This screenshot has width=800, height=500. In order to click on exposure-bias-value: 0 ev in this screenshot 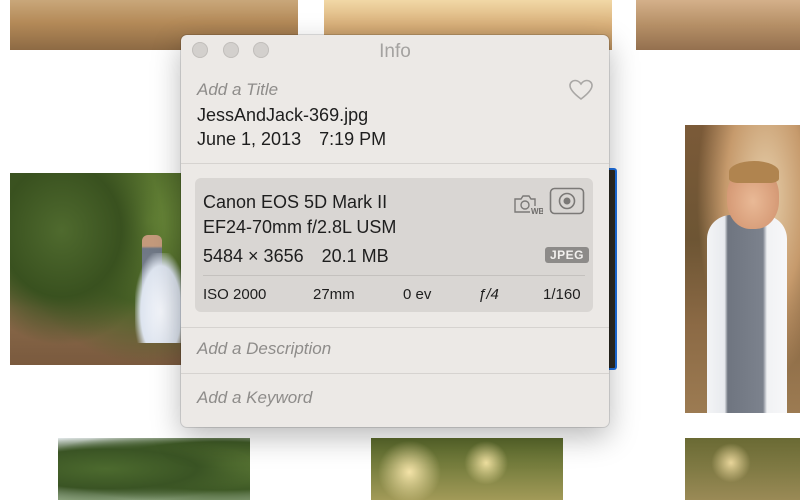, I will do `click(417, 294)`.